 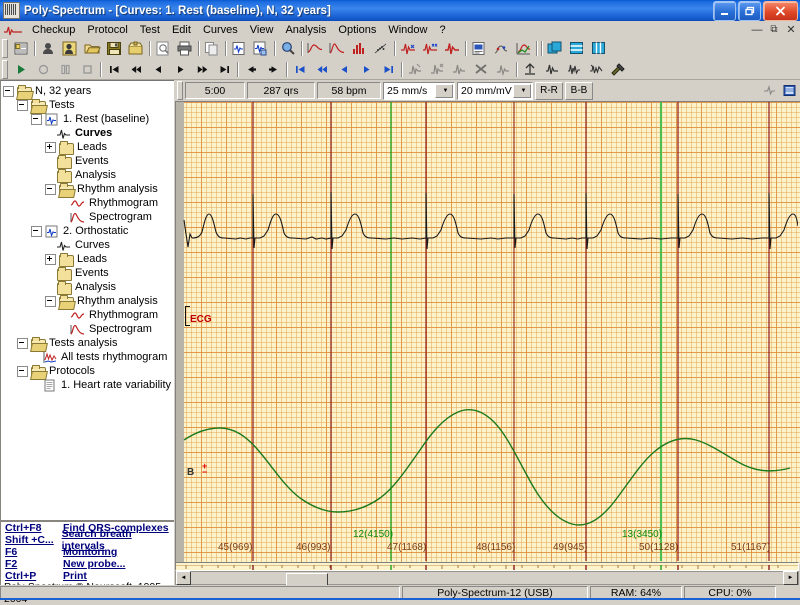 I want to click on pause-icon, so click(x=65, y=69).